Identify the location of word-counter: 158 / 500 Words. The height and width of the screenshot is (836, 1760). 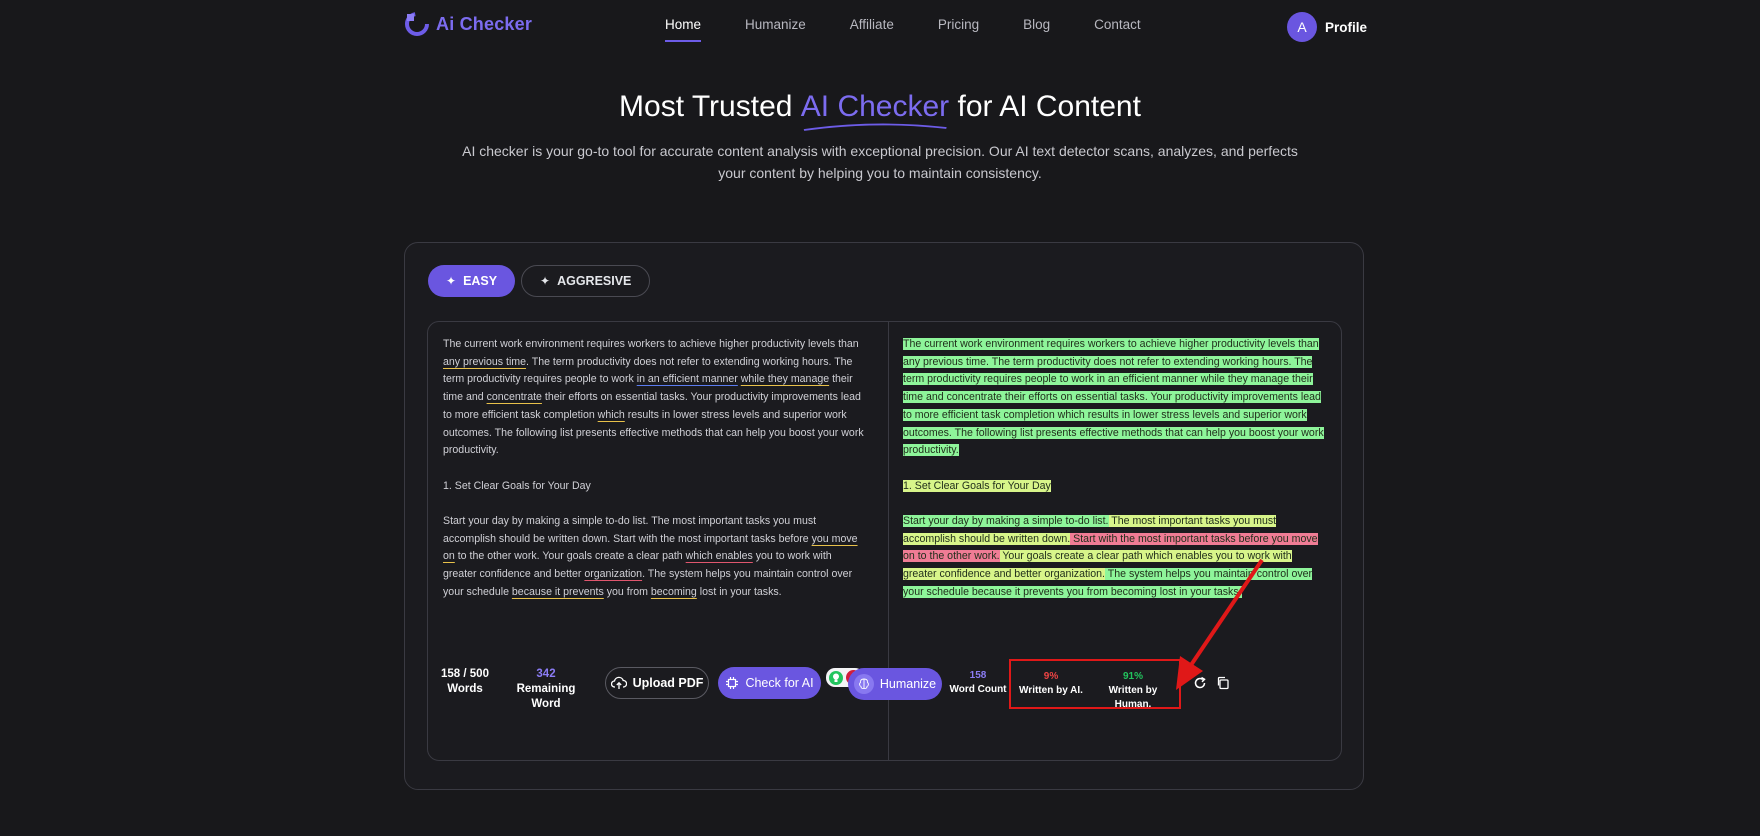
(465, 682).